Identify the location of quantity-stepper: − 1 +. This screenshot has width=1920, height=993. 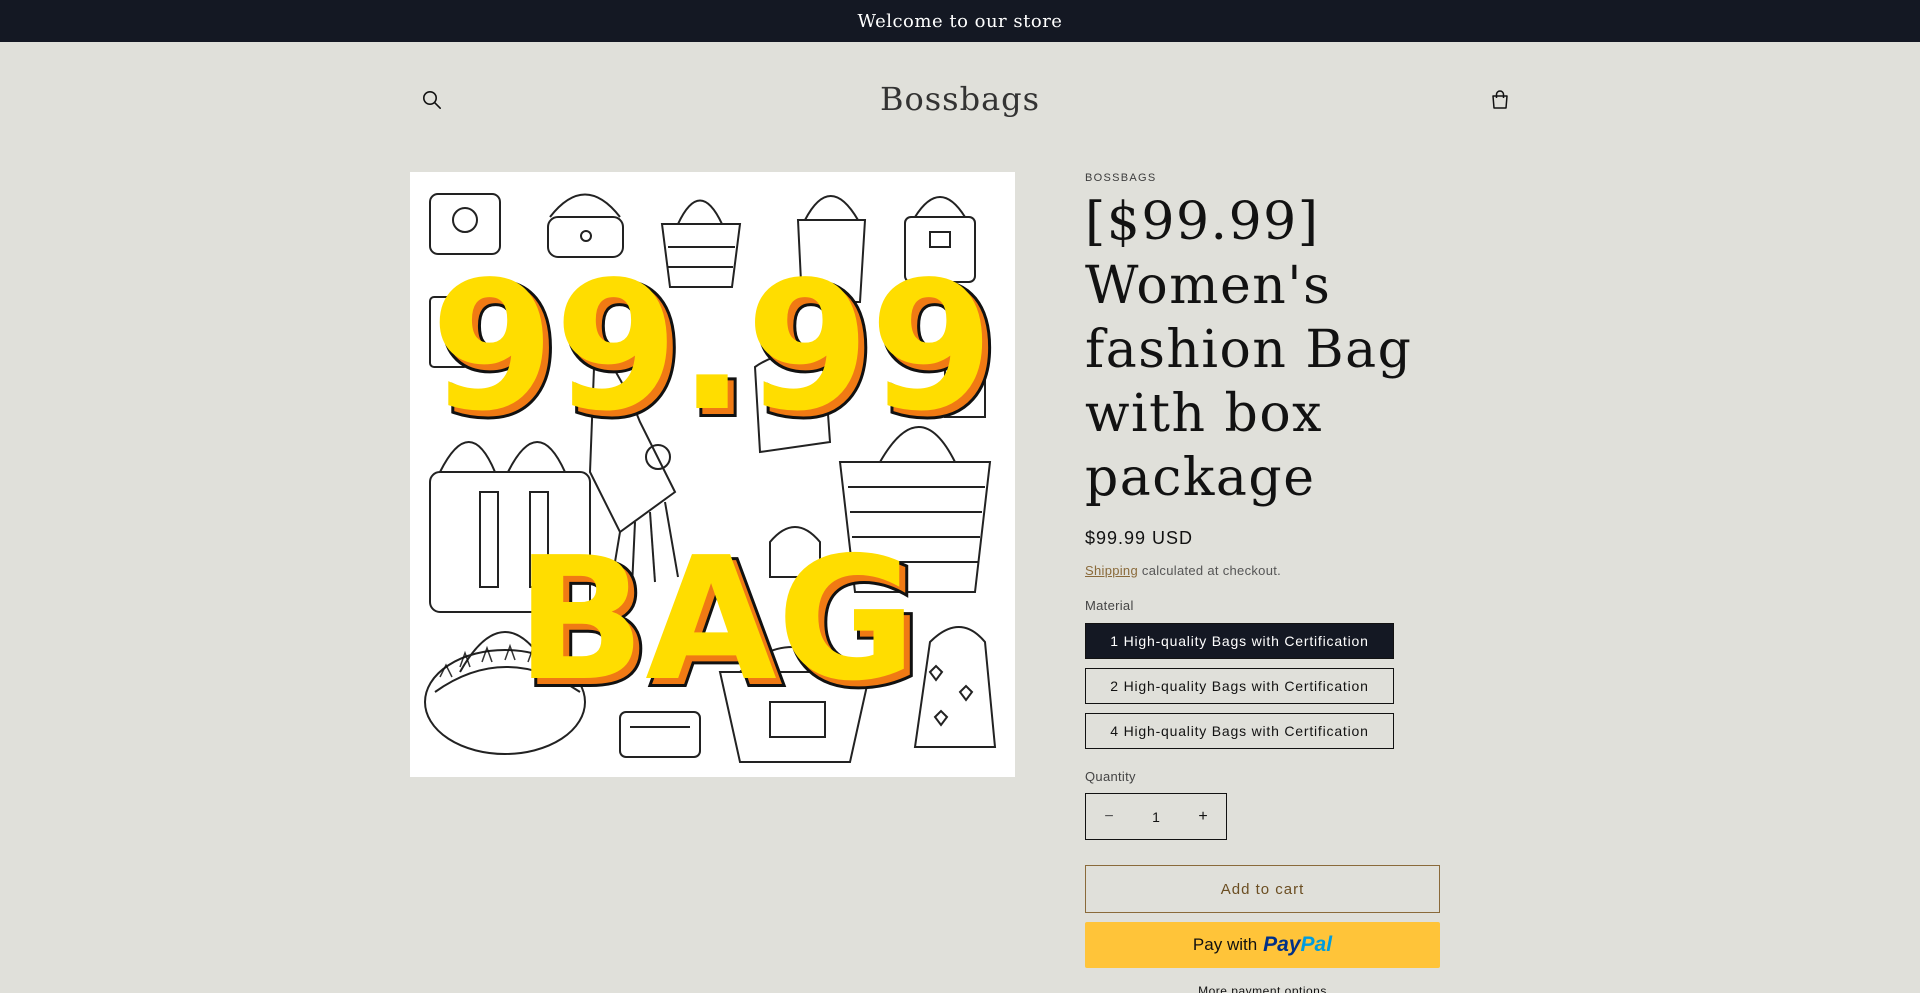
(1156, 816).